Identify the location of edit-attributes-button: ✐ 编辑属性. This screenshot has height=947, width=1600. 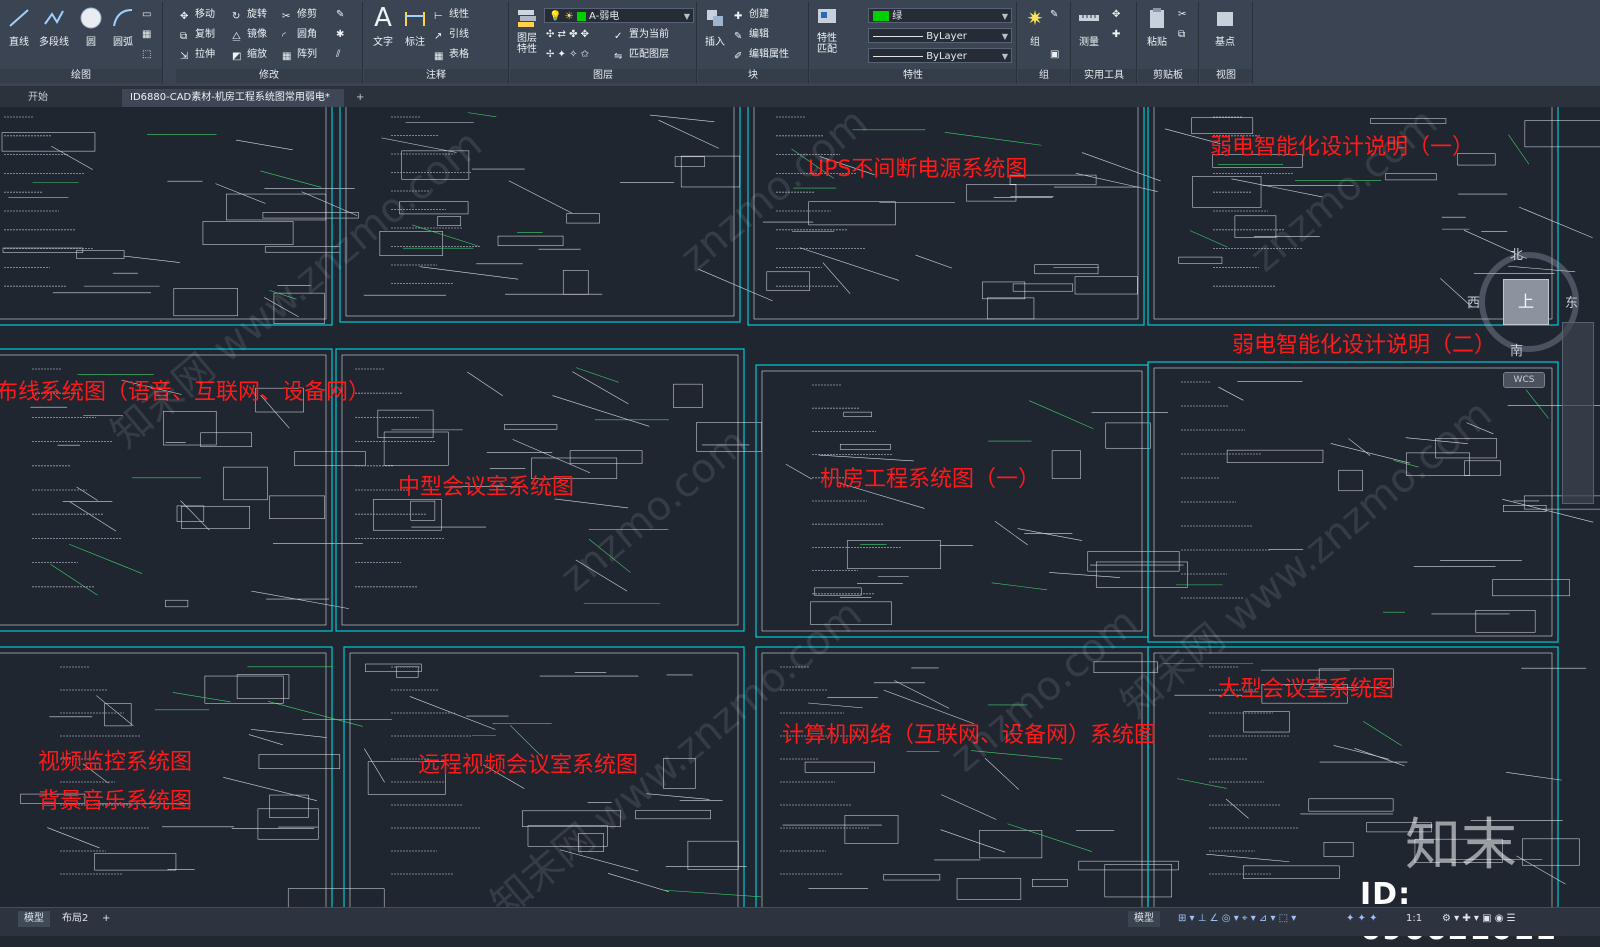
(761, 55).